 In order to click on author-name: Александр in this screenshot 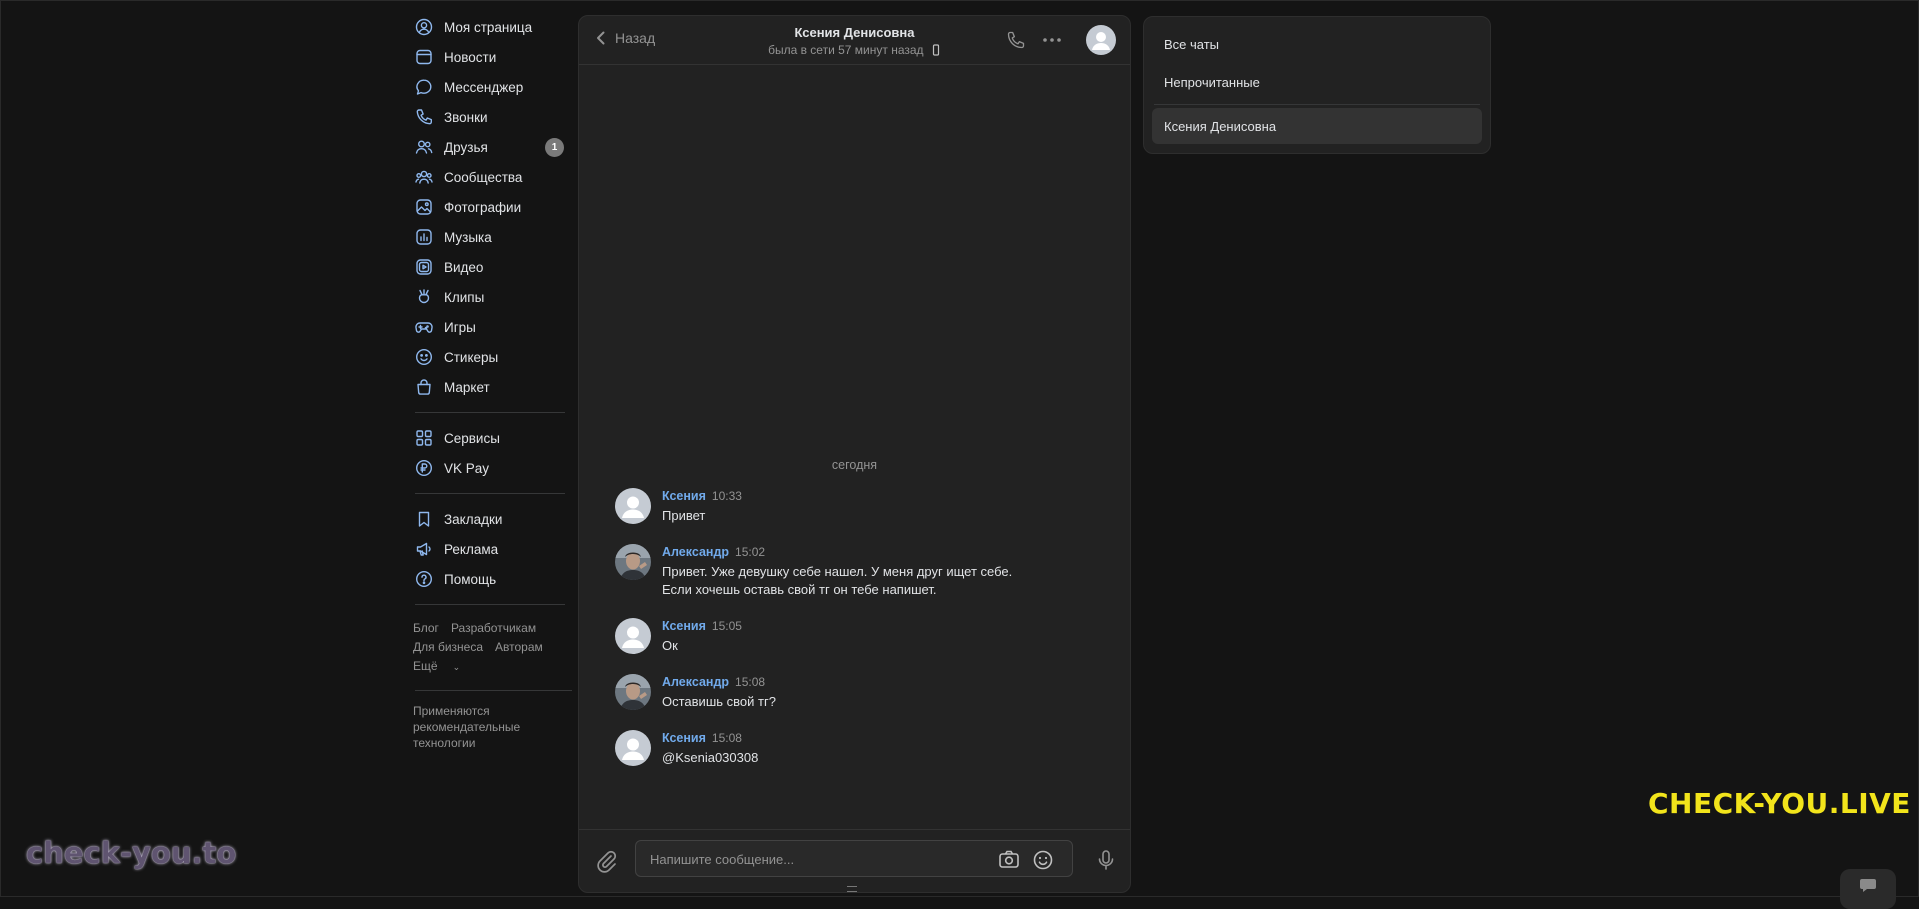, I will do `click(696, 552)`.